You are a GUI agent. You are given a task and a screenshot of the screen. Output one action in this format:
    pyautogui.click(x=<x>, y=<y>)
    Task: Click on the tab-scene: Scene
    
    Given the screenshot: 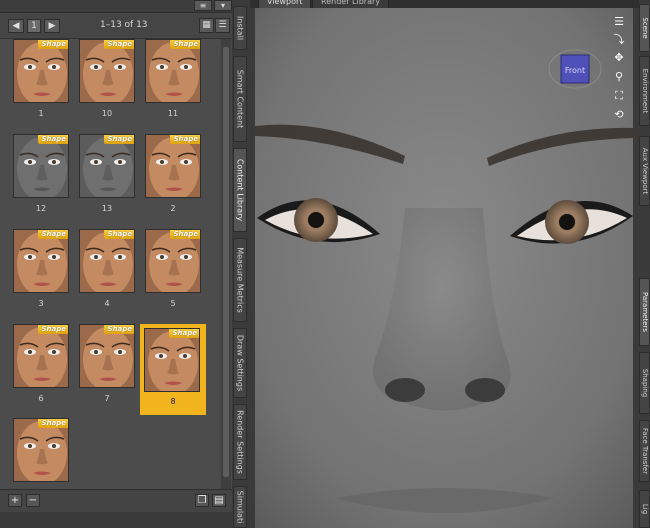 What is the action you would take?
    pyautogui.click(x=644, y=28)
    